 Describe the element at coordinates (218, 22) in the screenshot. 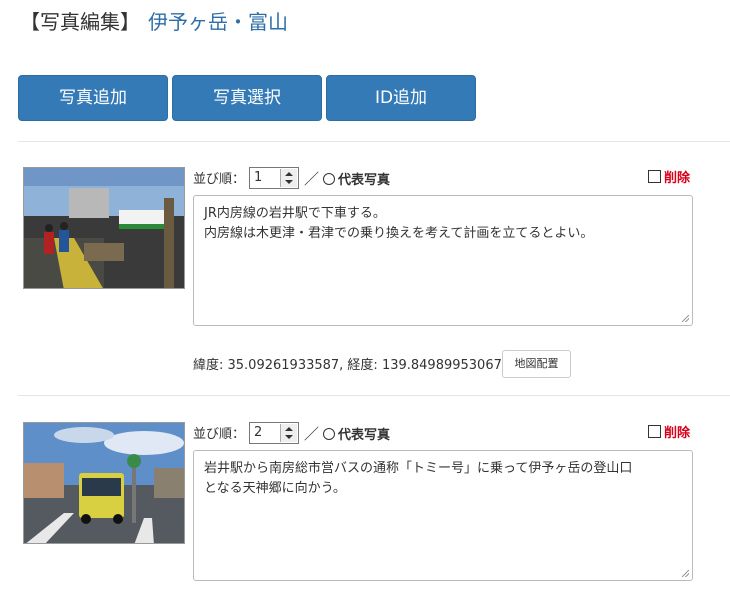

I see `page-title-mountain: 伊予ヶ岳・富山` at that location.